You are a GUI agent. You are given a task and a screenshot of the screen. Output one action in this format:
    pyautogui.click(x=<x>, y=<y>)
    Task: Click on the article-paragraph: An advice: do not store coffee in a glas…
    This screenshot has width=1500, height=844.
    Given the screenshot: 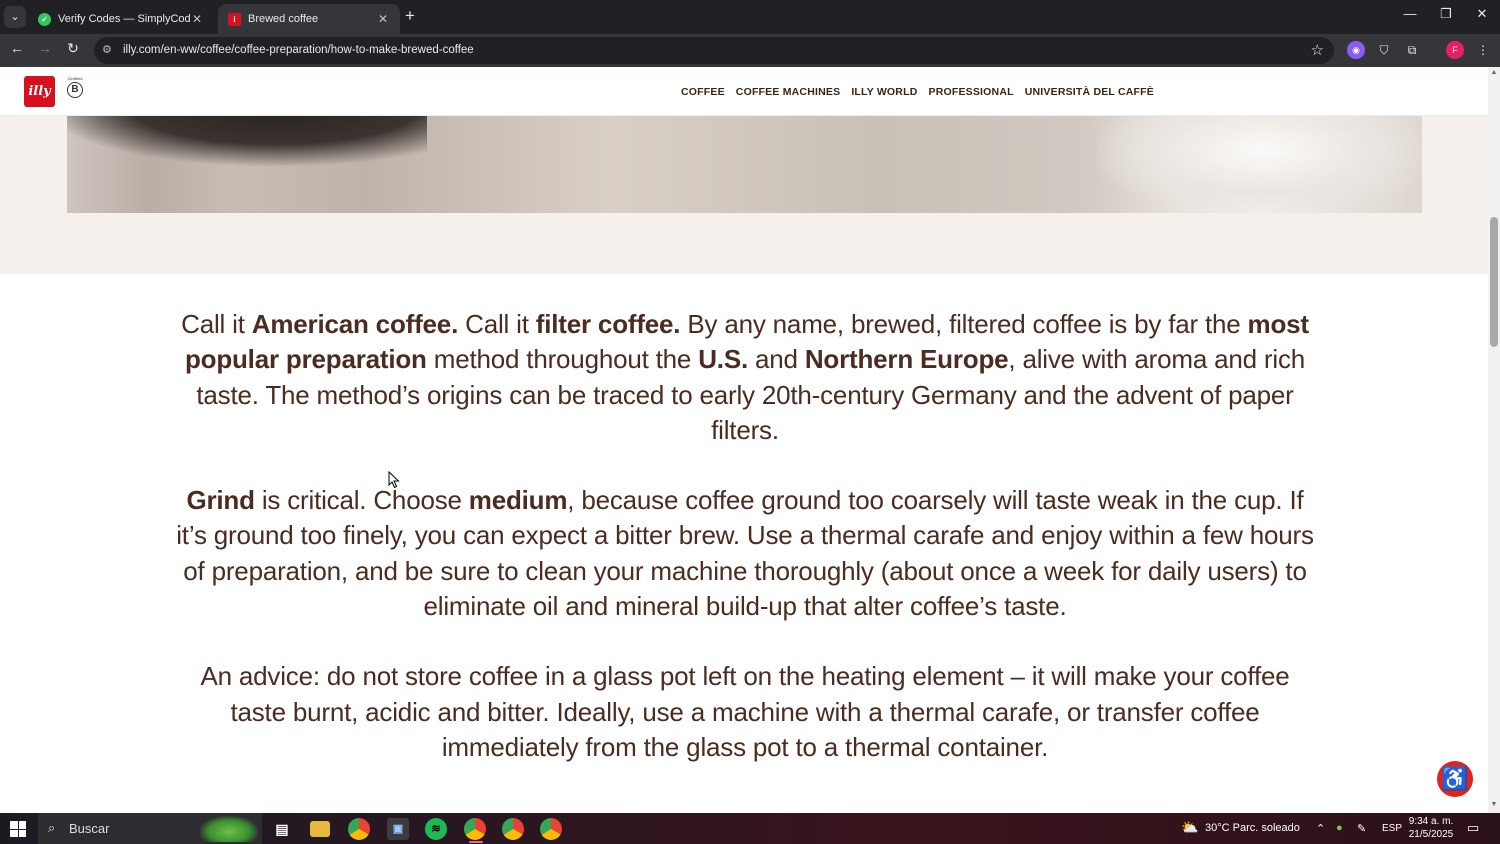 What is the action you would take?
    pyautogui.click(x=745, y=712)
    